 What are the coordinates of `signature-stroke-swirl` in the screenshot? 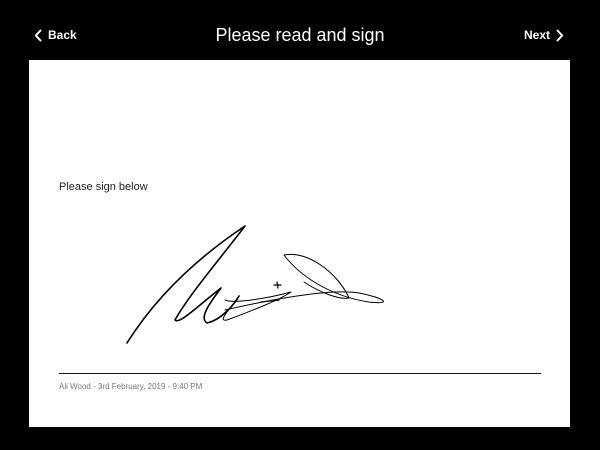 It's located at (304, 282).